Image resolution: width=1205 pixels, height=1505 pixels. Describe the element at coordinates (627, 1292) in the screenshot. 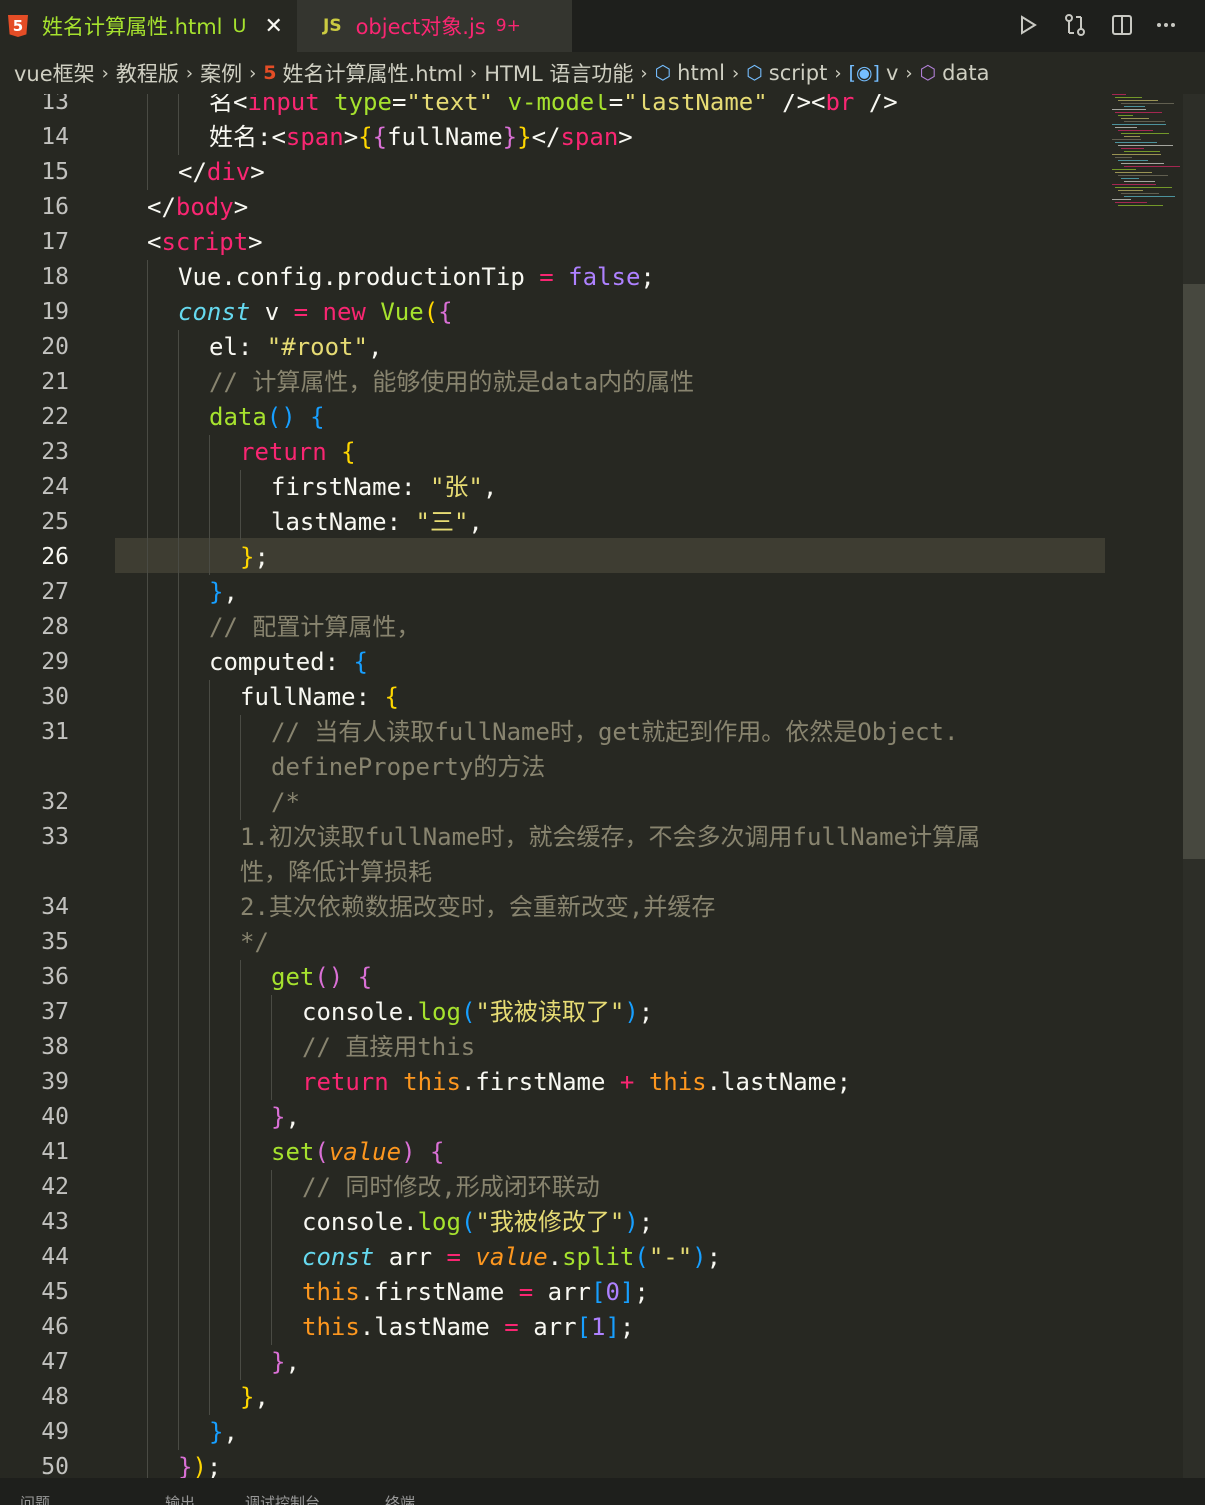

I see `code-token: ]` at that location.